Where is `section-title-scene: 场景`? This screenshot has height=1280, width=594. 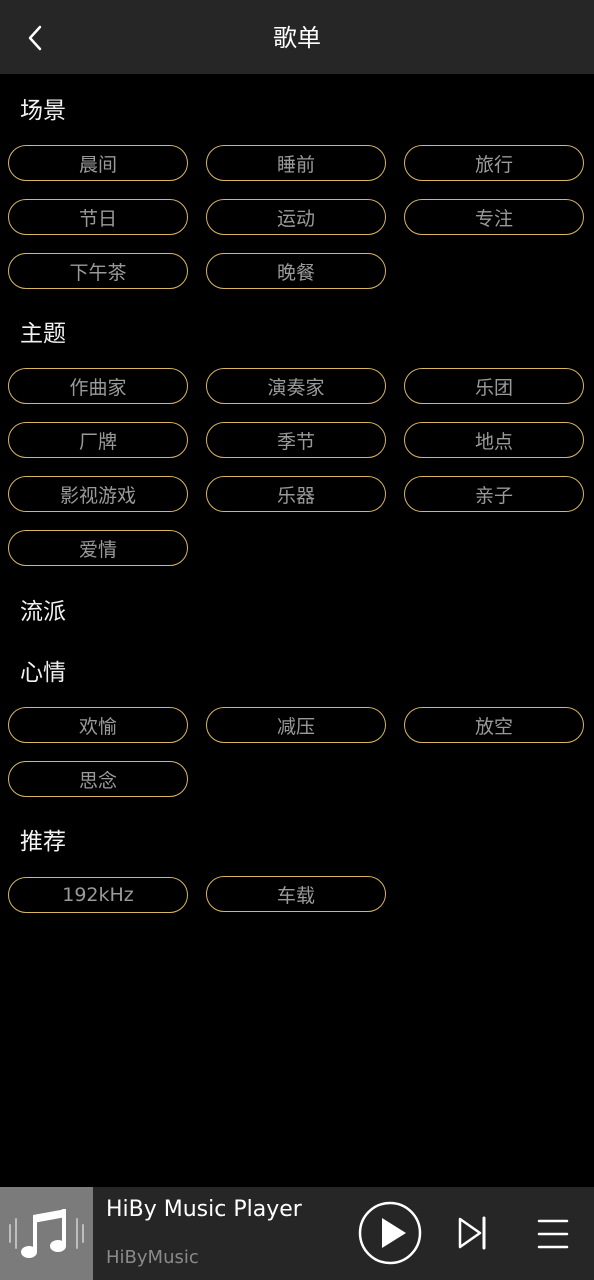
section-title-scene: 场景 is located at coordinates (43, 111).